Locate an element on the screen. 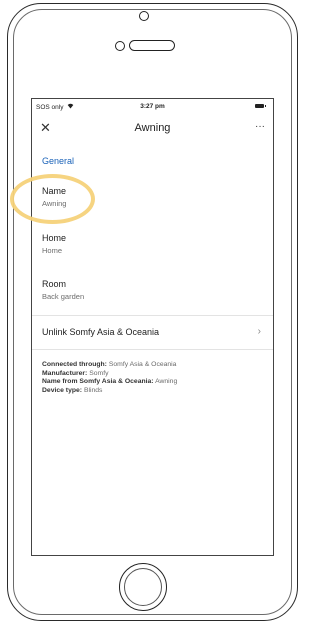  home-value: Home is located at coordinates (52, 250).